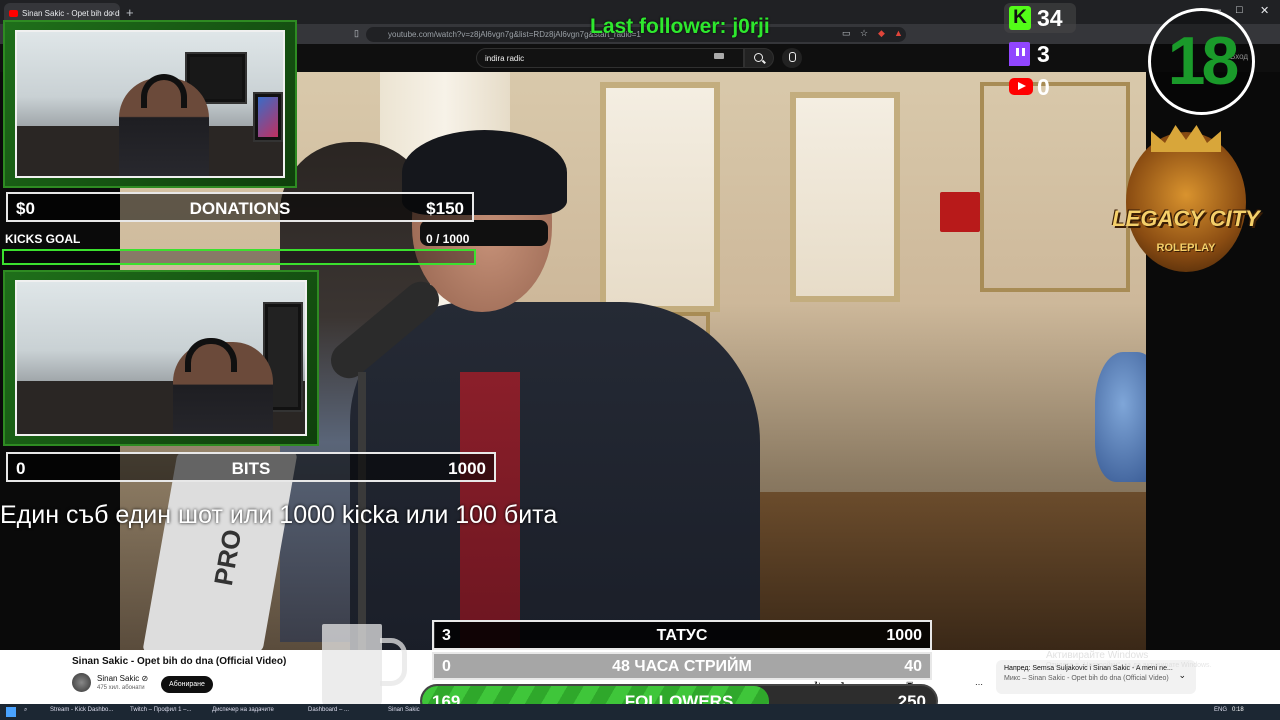  Describe the element at coordinates (467, 468) in the screenshot. I see `bits-target: 1000` at that location.